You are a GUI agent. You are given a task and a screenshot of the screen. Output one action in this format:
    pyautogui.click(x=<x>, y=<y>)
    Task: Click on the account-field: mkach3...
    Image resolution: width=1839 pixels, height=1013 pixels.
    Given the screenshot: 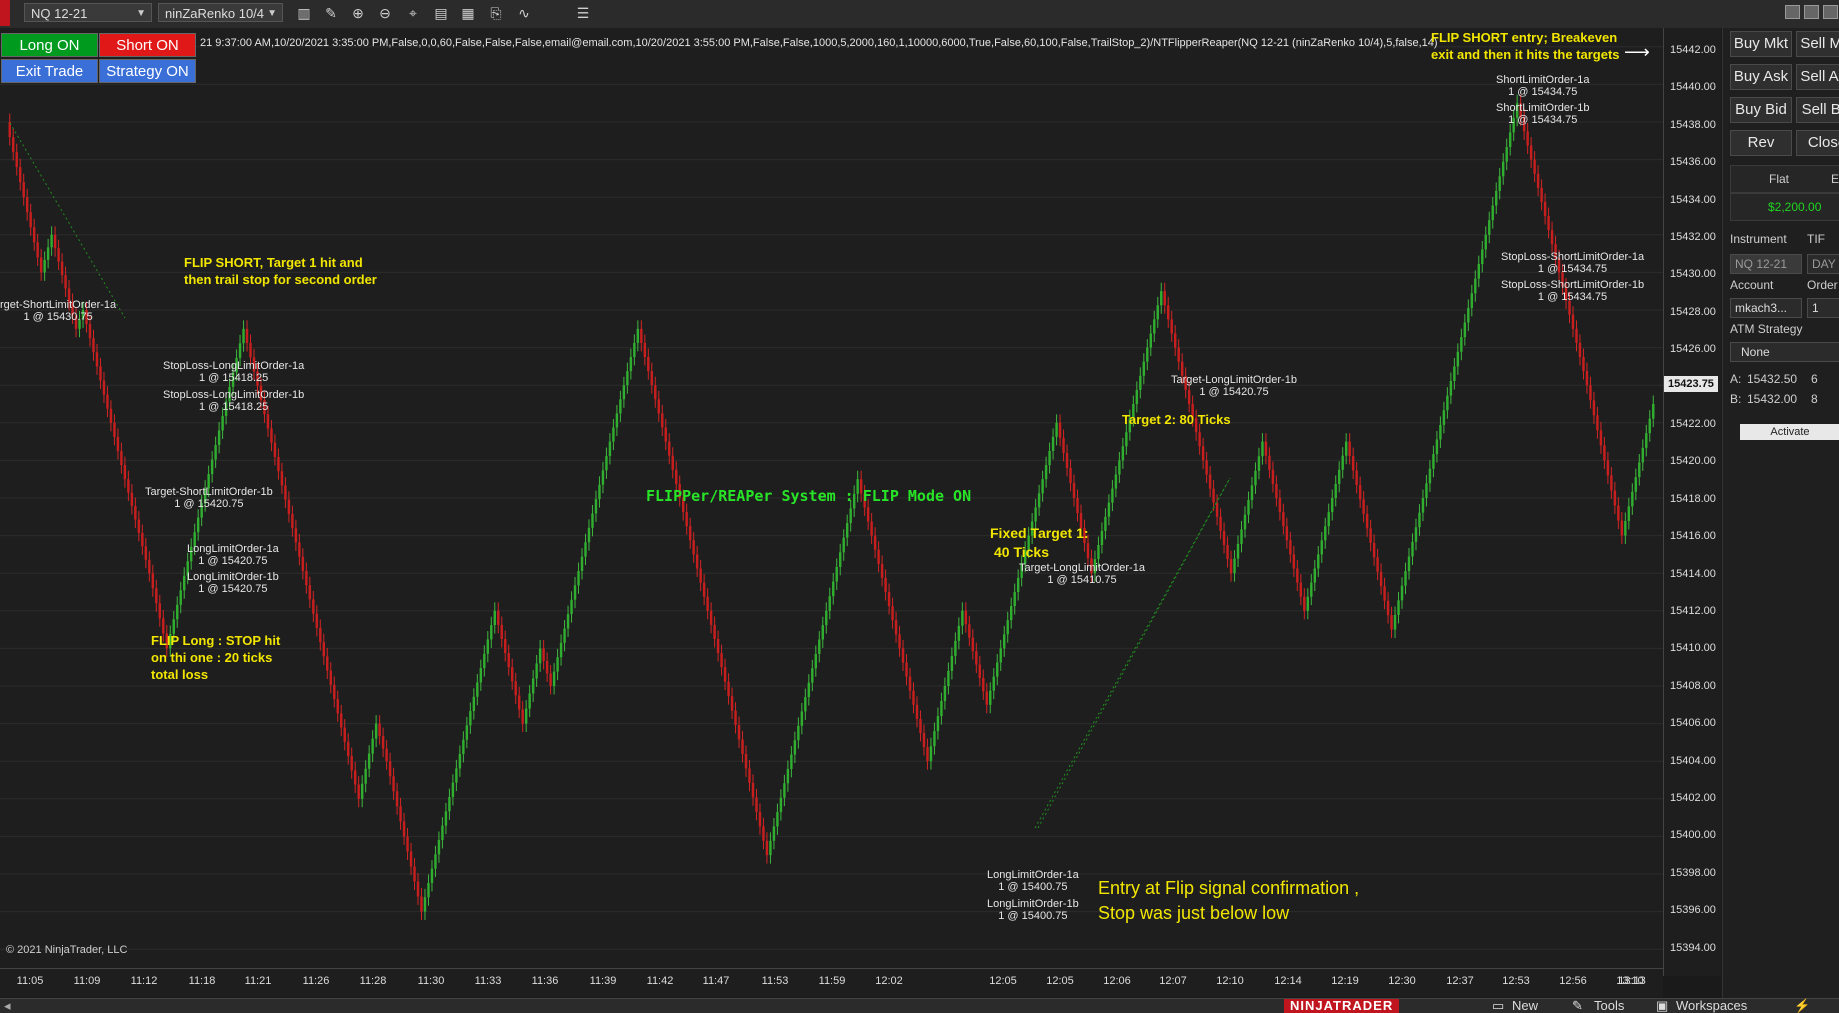 What is the action you would take?
    pyautogui.click(x=1766, y=308)
    